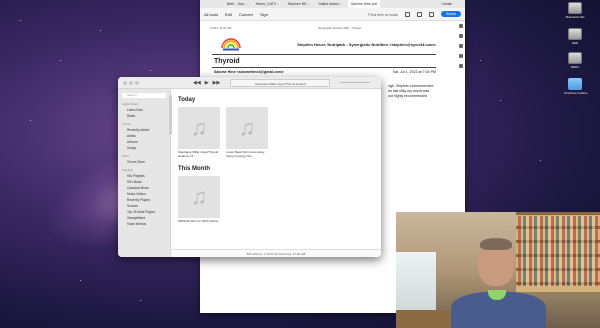  Describe the element at coordinates (187, 100) in the screenshot. I see `section-heading: Today` at that location.